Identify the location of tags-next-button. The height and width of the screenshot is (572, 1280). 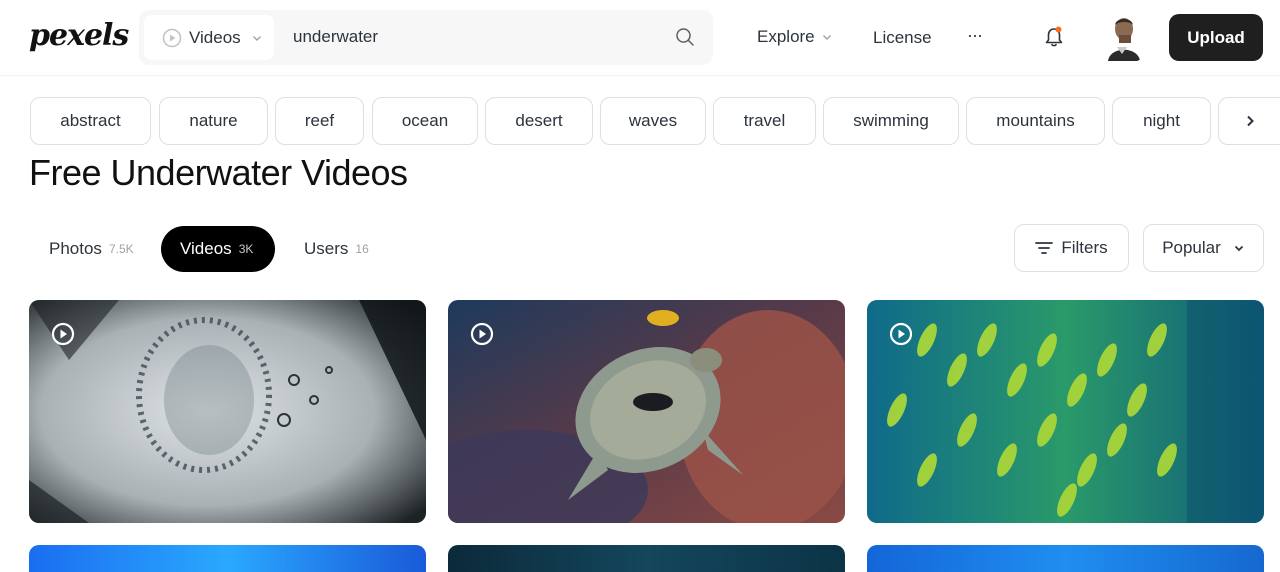
(1249, 121).